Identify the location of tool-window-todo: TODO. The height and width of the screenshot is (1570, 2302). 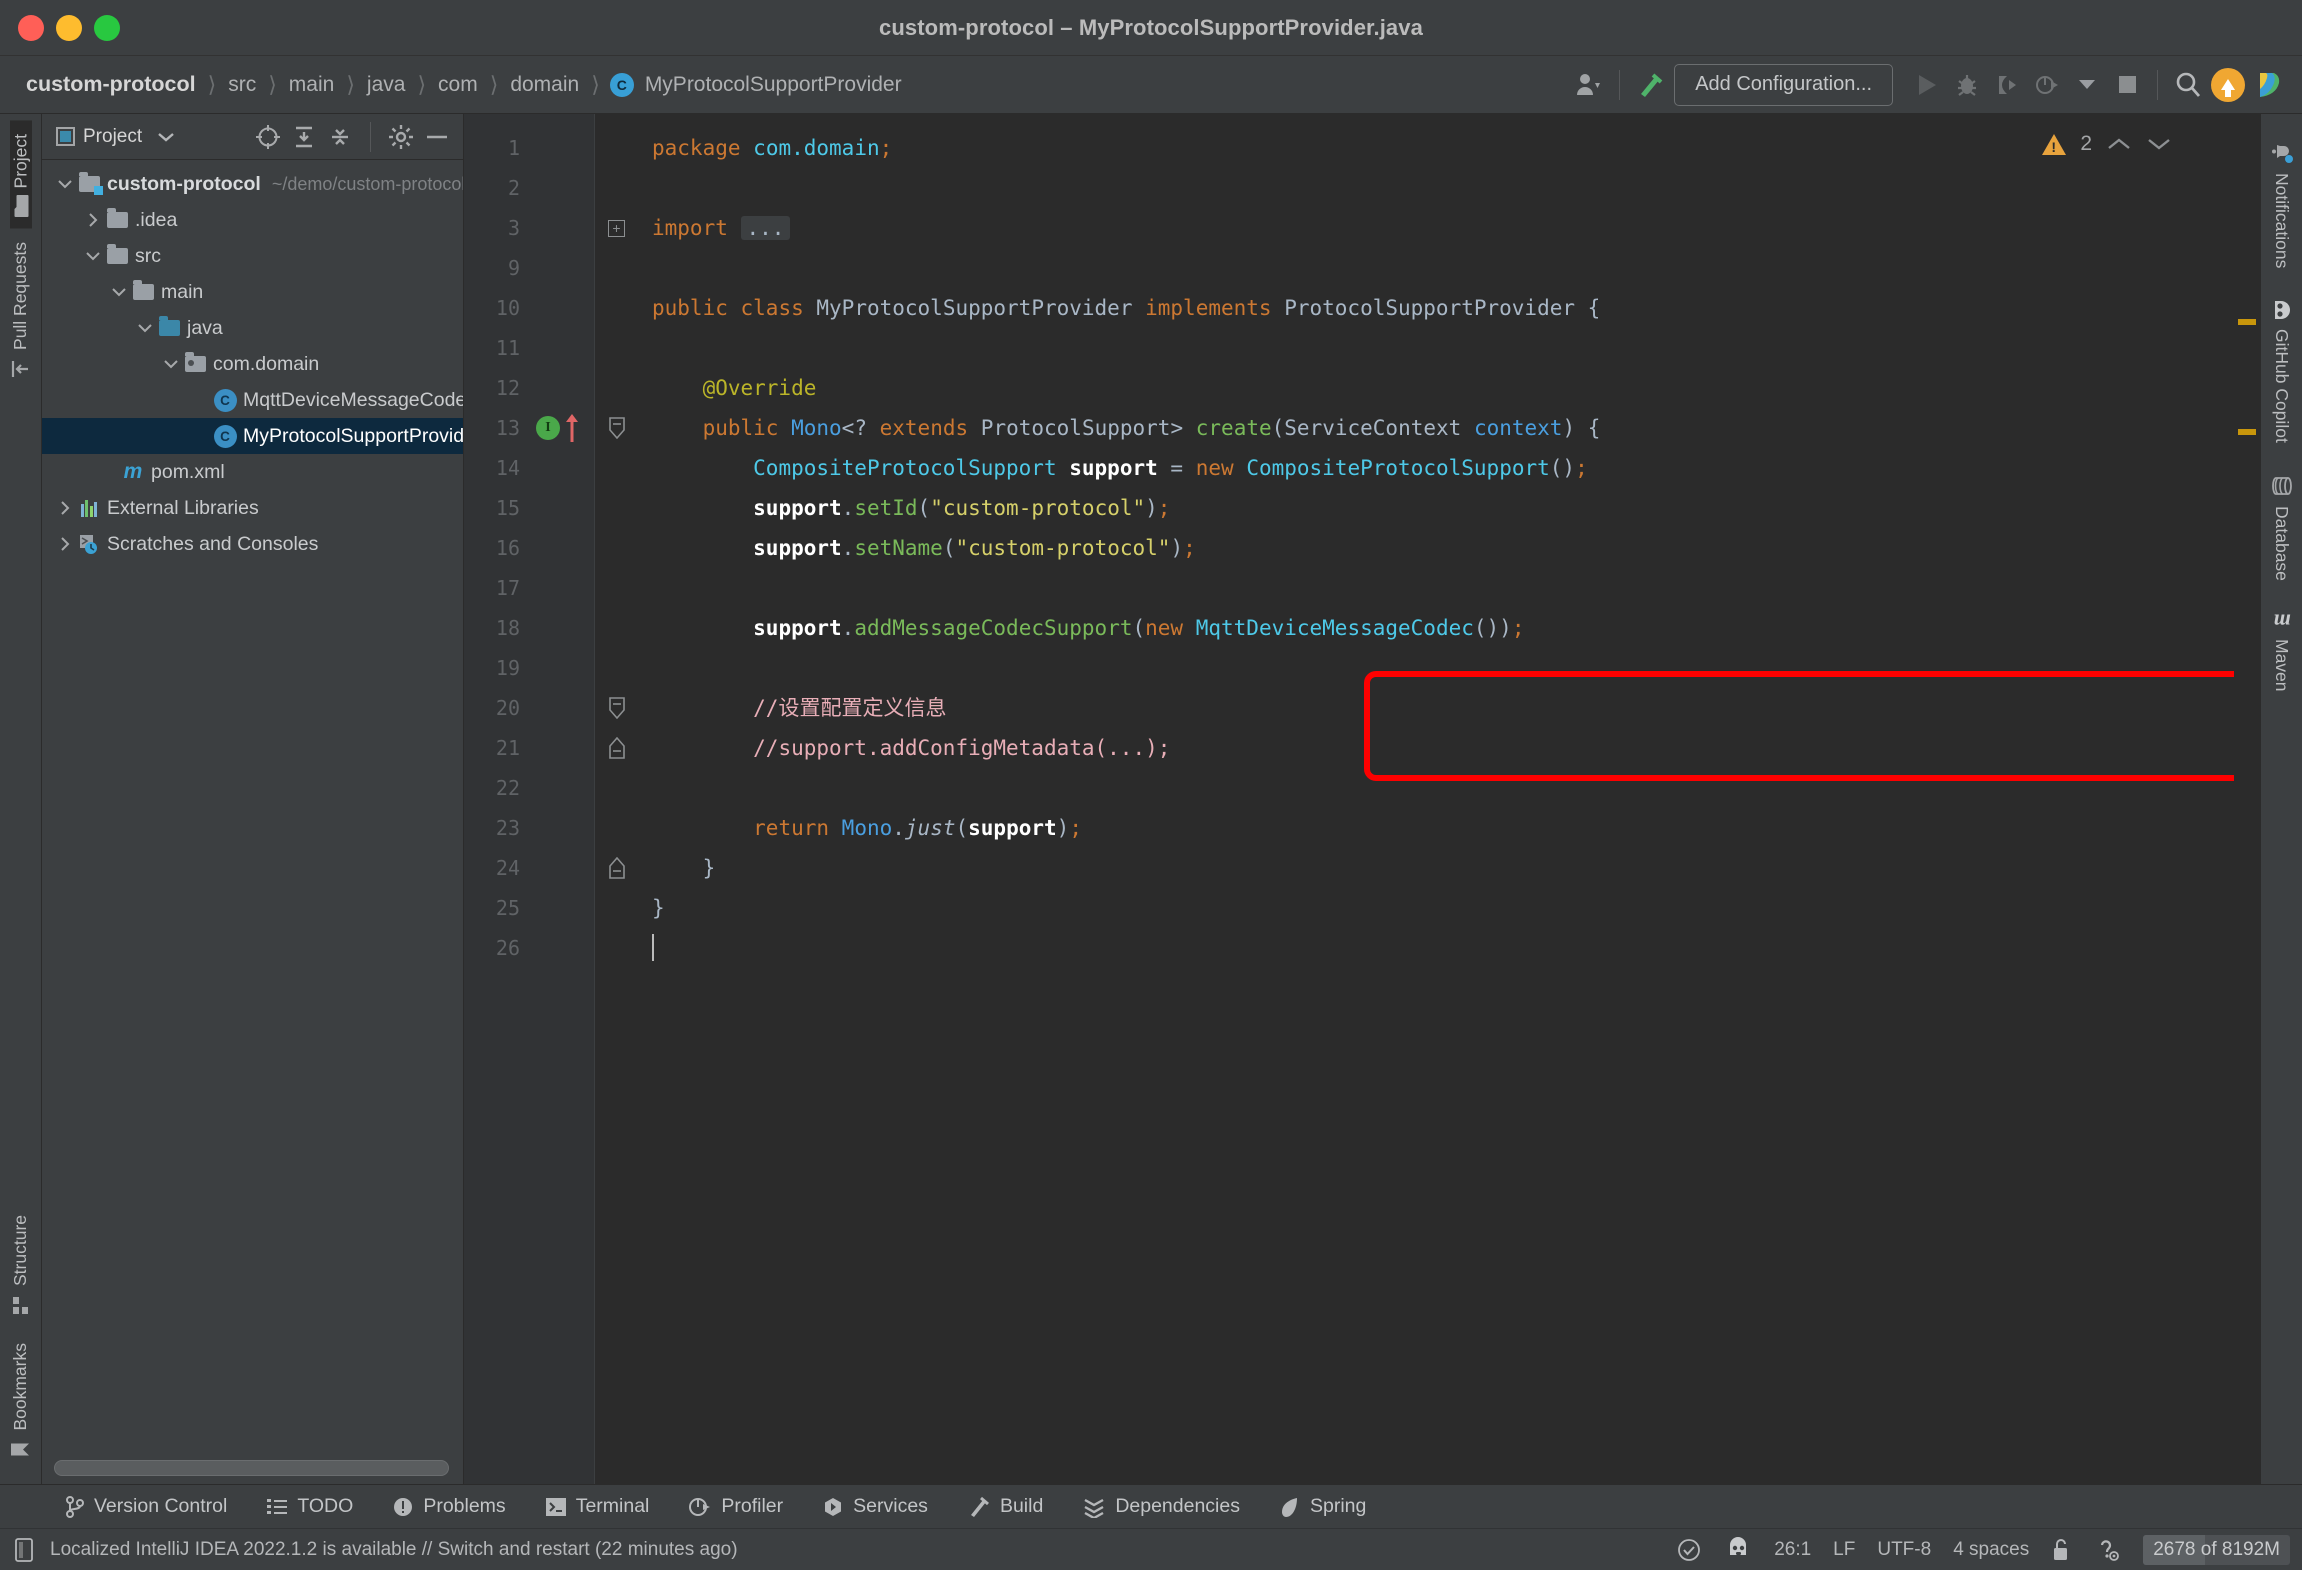
(310, 1506).